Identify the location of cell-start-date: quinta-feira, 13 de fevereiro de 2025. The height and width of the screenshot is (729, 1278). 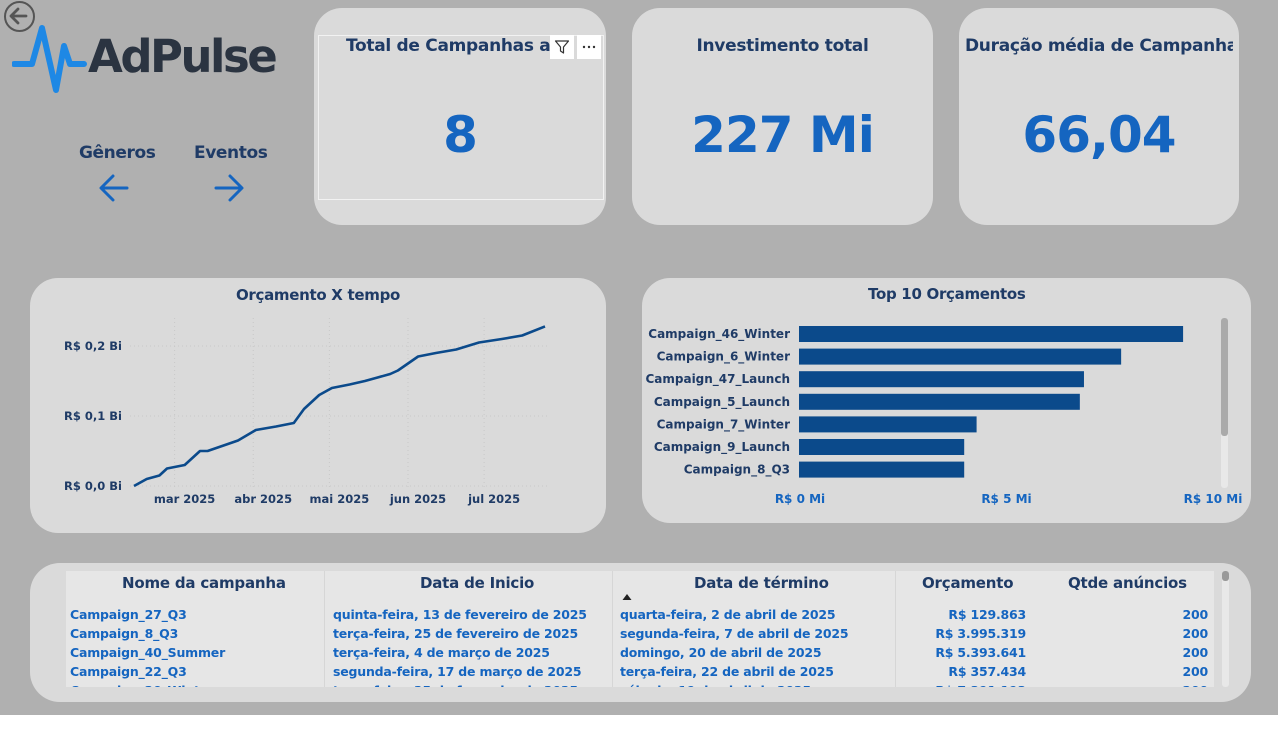
(460, 614).